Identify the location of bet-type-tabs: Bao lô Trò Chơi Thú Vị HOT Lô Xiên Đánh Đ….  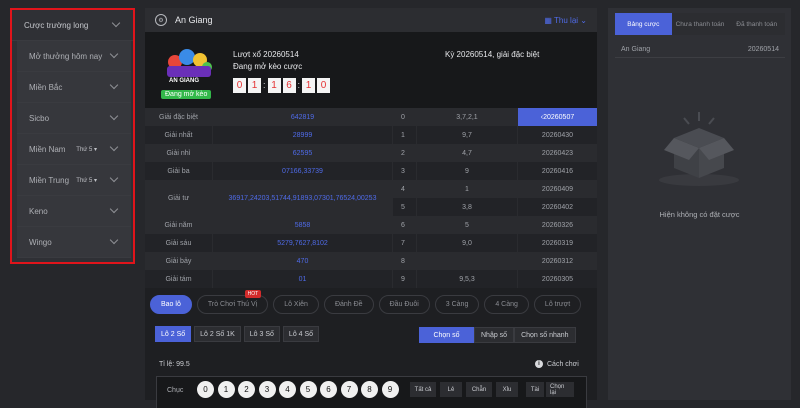
(371, 304).